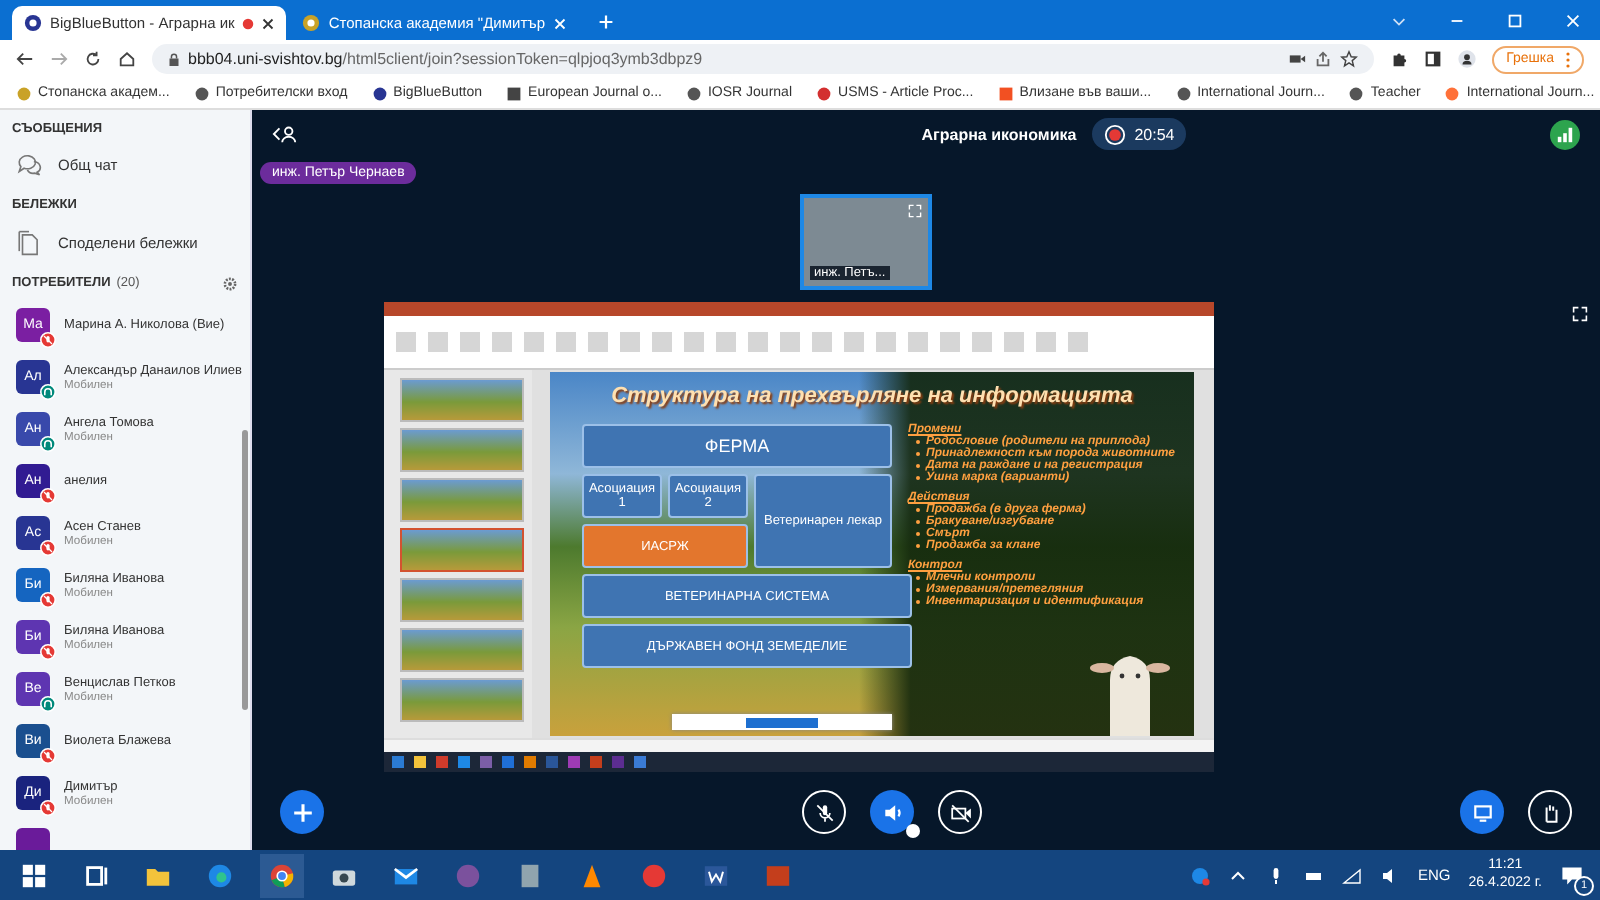 The height and width of the screenshot is (900, 1600). Describe the element at coordinates (737, 446) in the screenshot. I see `diagram-box: ФЕРМА` at that location.